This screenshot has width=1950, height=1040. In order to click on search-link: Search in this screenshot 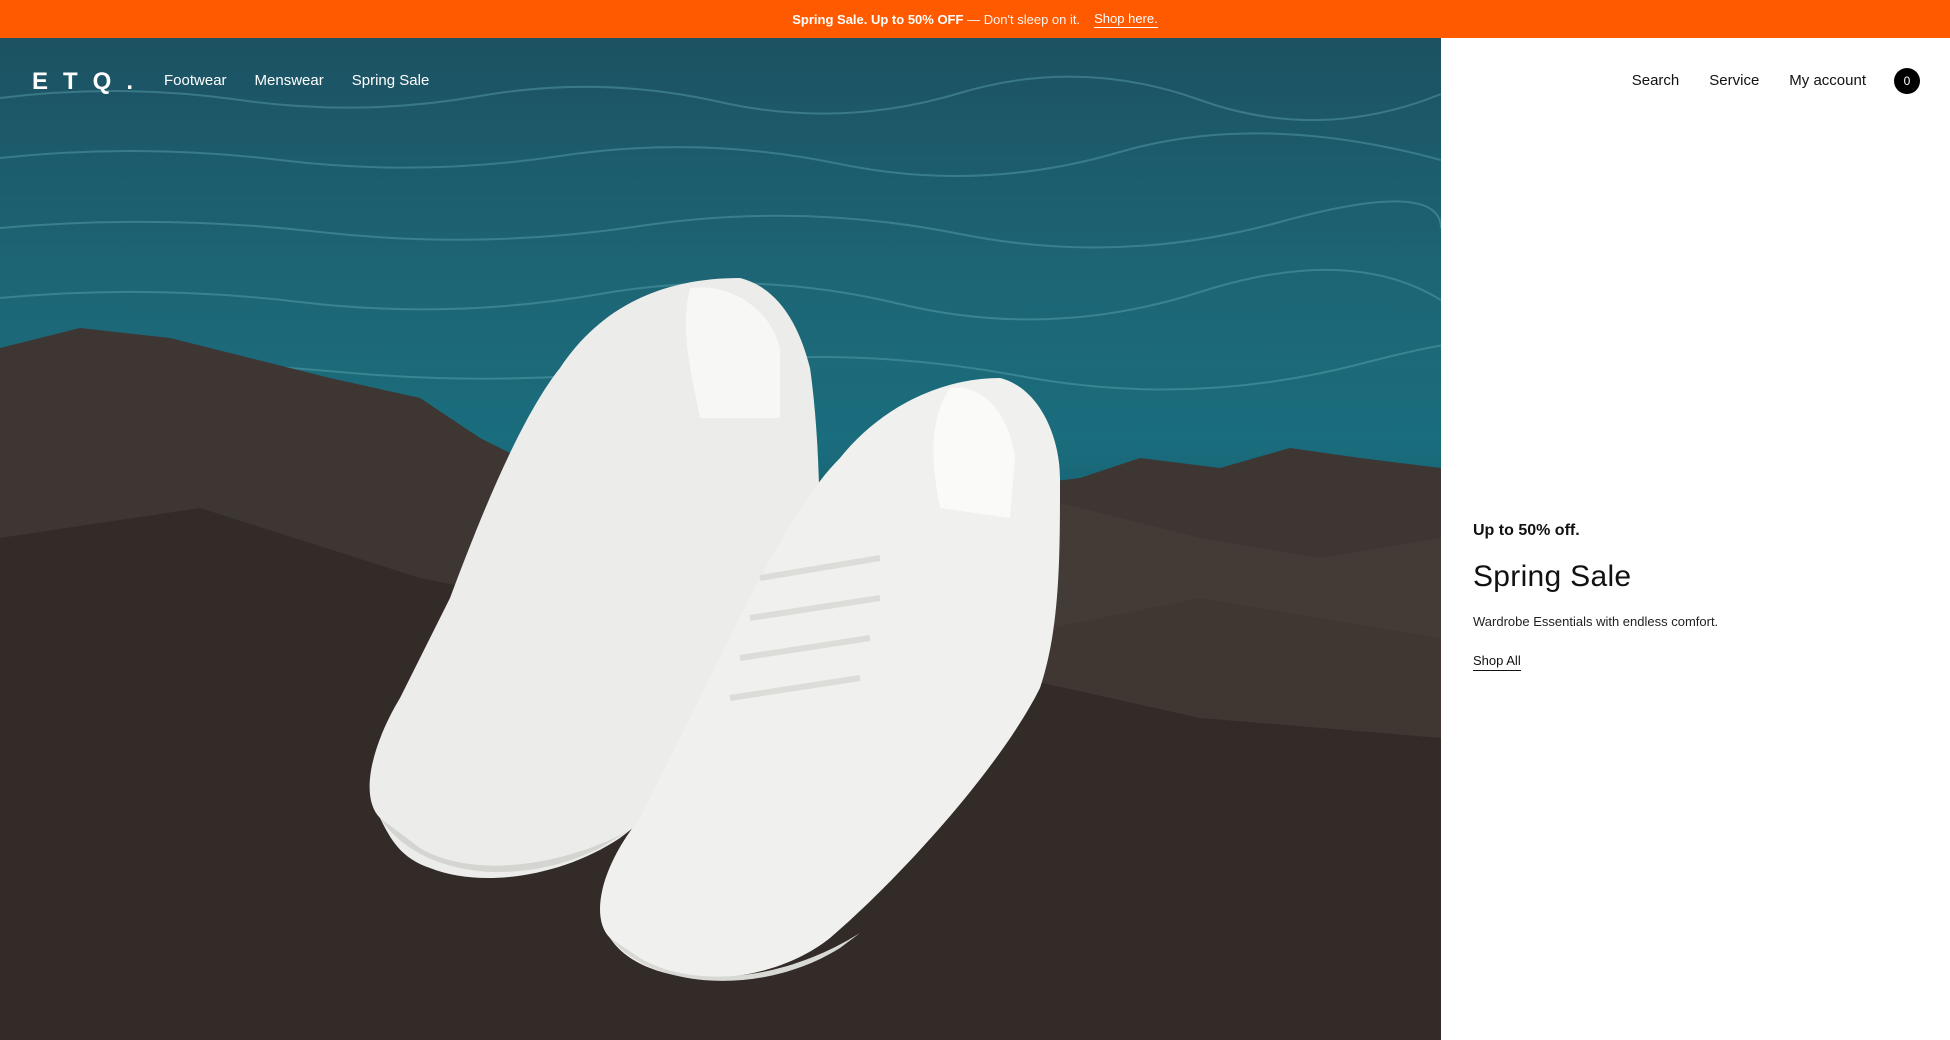, I will do `click(1656, 80)`.